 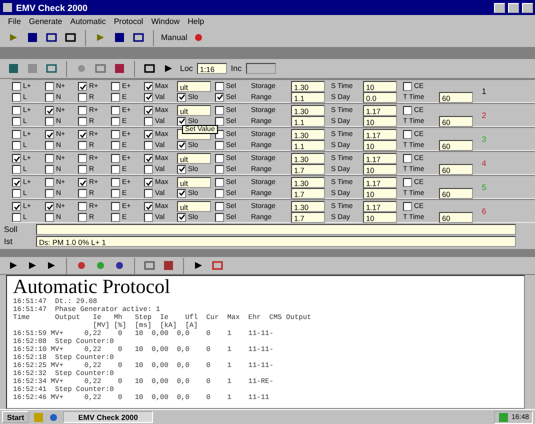 I want to click on row-number: 5, so click(x=484, y=187).